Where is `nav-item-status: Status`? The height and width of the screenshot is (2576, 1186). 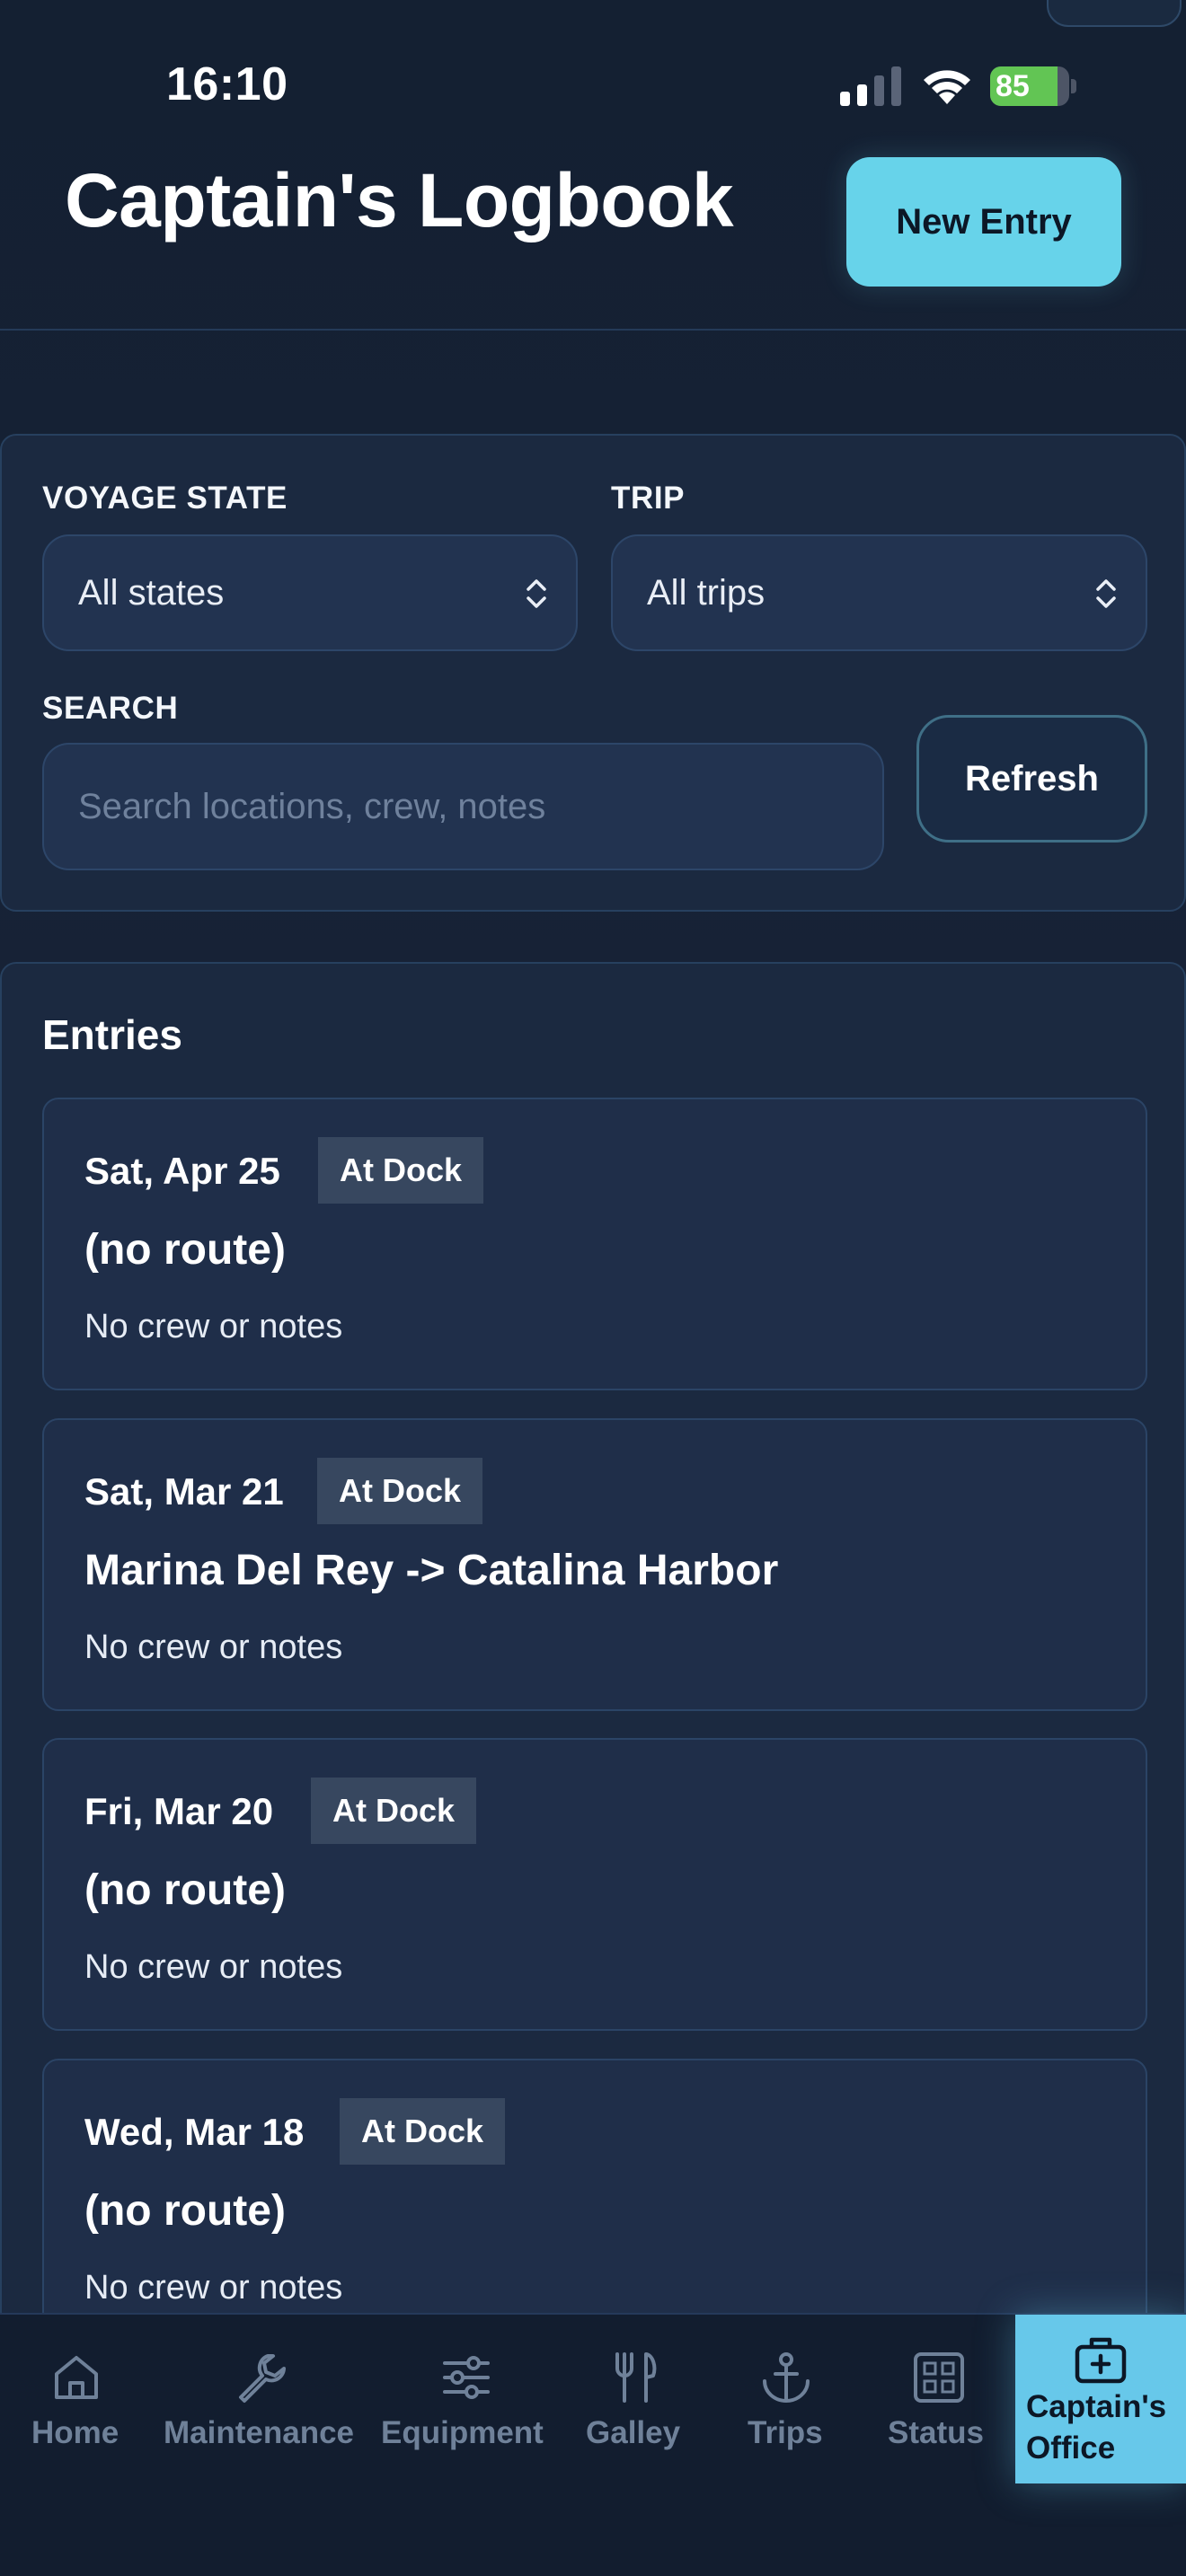 nav-item-status: Status is located at coordinates (939, 2400).